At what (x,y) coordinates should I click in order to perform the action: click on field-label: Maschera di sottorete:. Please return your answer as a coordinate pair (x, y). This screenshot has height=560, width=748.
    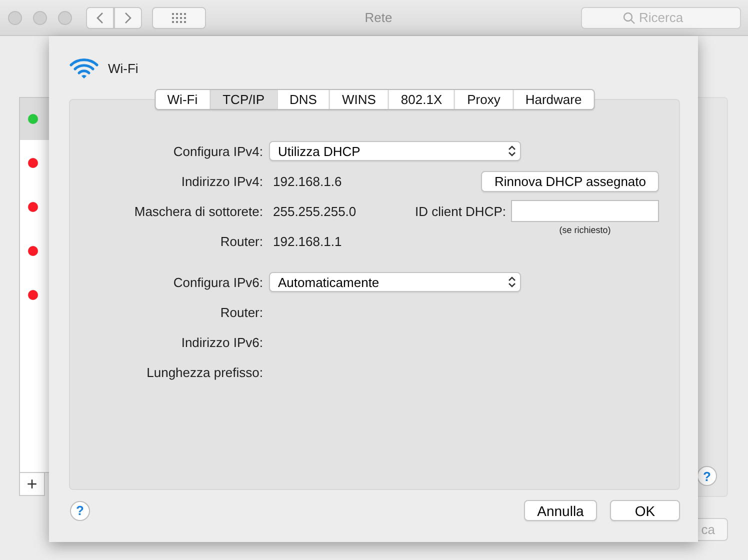
    Looking at the image, I should click on (198, 211).